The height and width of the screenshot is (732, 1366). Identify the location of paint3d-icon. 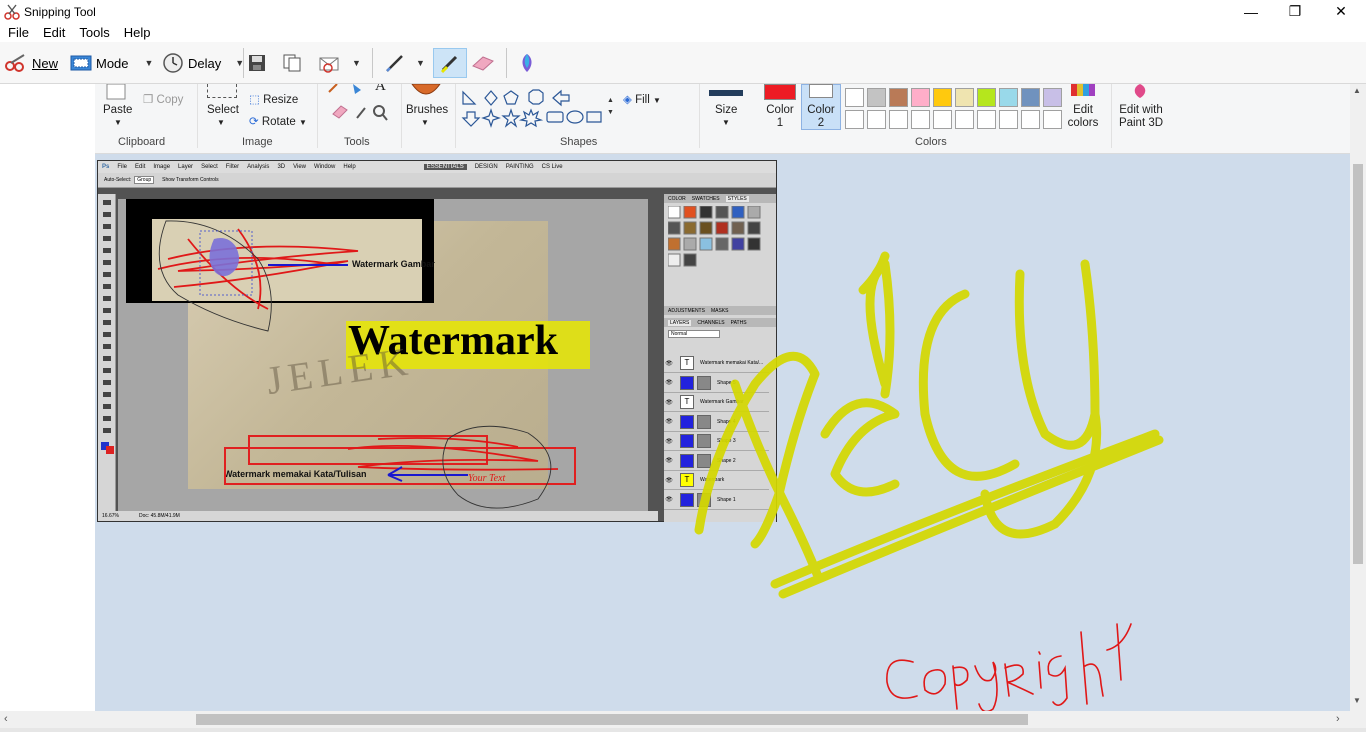
(527, 63).